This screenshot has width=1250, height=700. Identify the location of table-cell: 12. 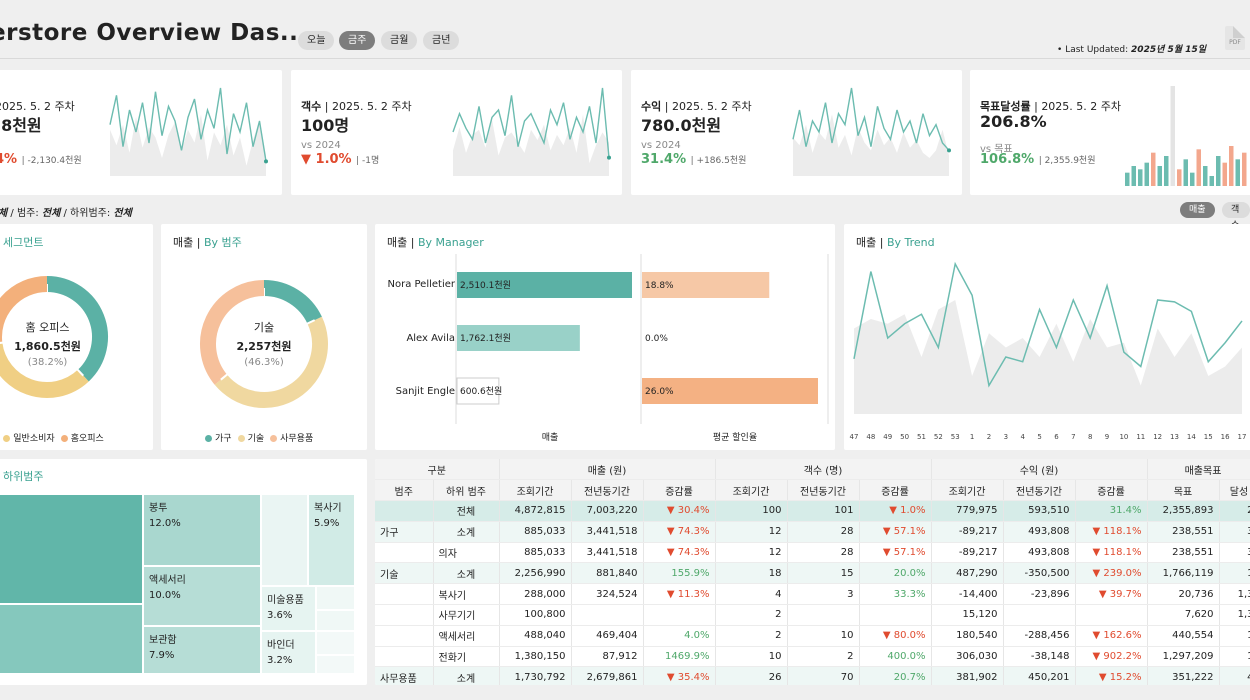
(751, 532).